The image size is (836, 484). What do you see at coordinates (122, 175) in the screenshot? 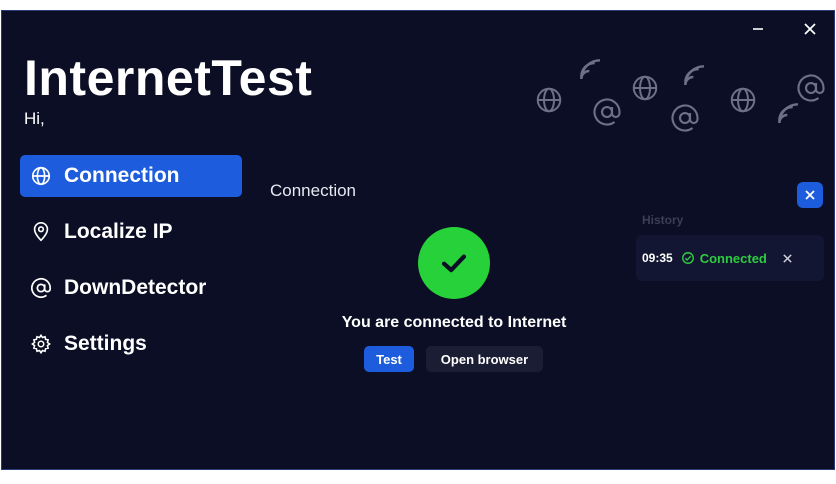
I see `sidebar-item-label: Connection` at bounding box center [122, 175].